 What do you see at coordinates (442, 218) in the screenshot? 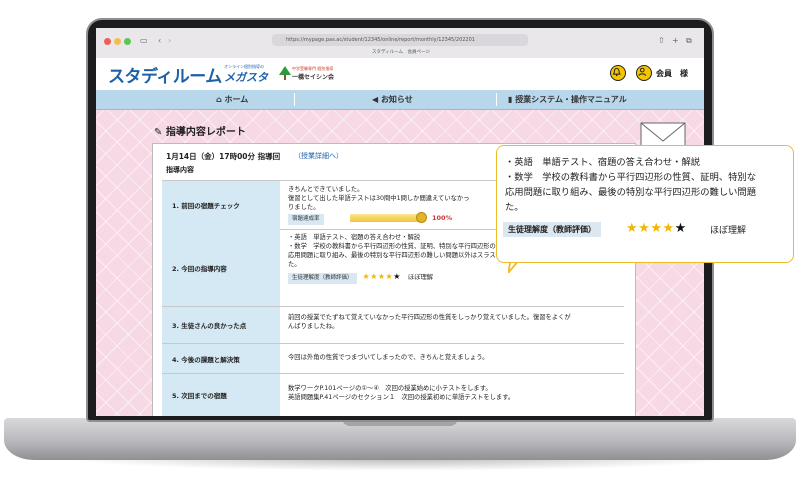
I see `completion-percent: 100%` at bounding box center [442, 218].